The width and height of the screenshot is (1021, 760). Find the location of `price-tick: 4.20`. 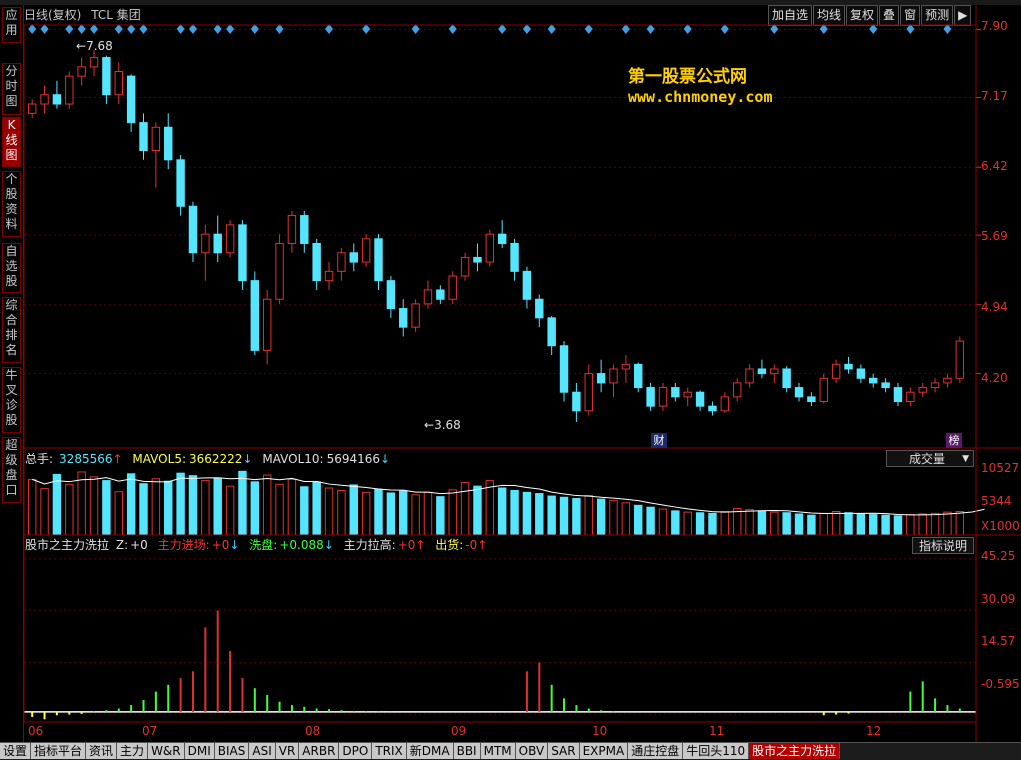

price-tick: 4.20 is located at coordinates (994, 378).